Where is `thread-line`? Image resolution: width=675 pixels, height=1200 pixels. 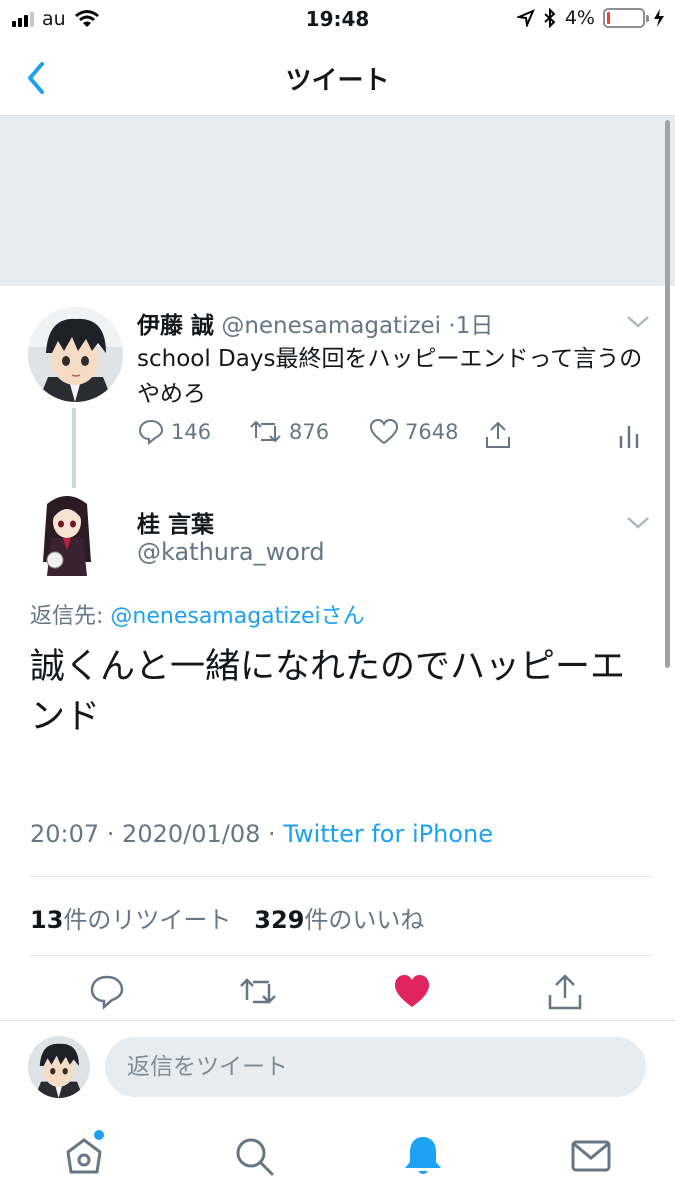 thread-line is located at coordinates (74, 448).